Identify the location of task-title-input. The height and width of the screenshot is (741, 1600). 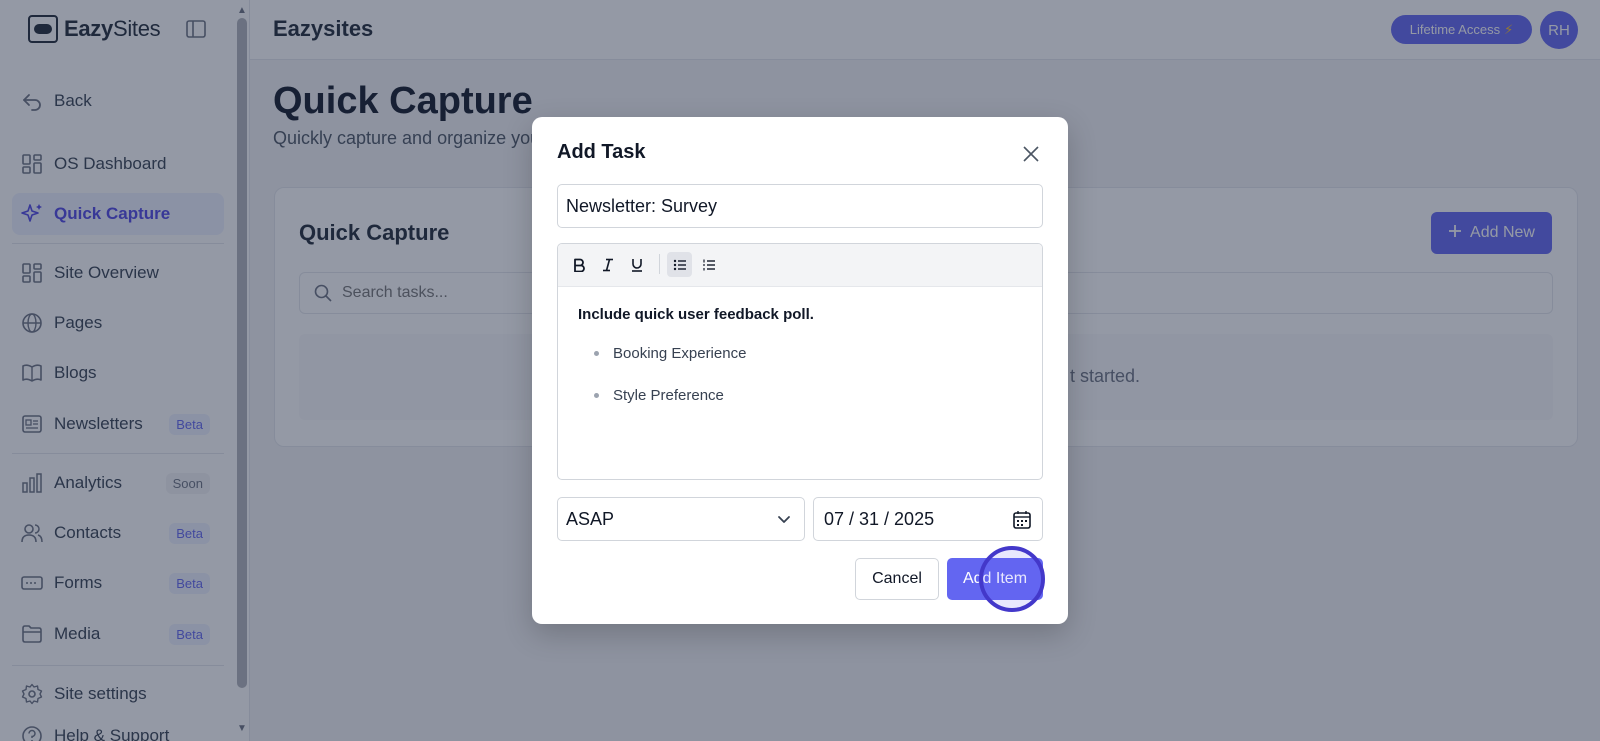
(800, 206).